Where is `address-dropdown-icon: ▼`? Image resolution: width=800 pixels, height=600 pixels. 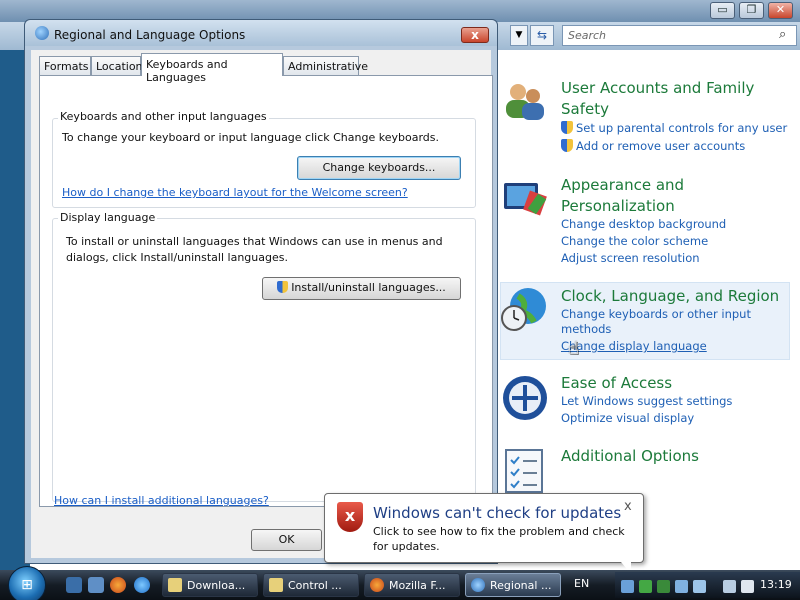
address-dropdown-icon: ▼ is located at coordinates (519, 35).